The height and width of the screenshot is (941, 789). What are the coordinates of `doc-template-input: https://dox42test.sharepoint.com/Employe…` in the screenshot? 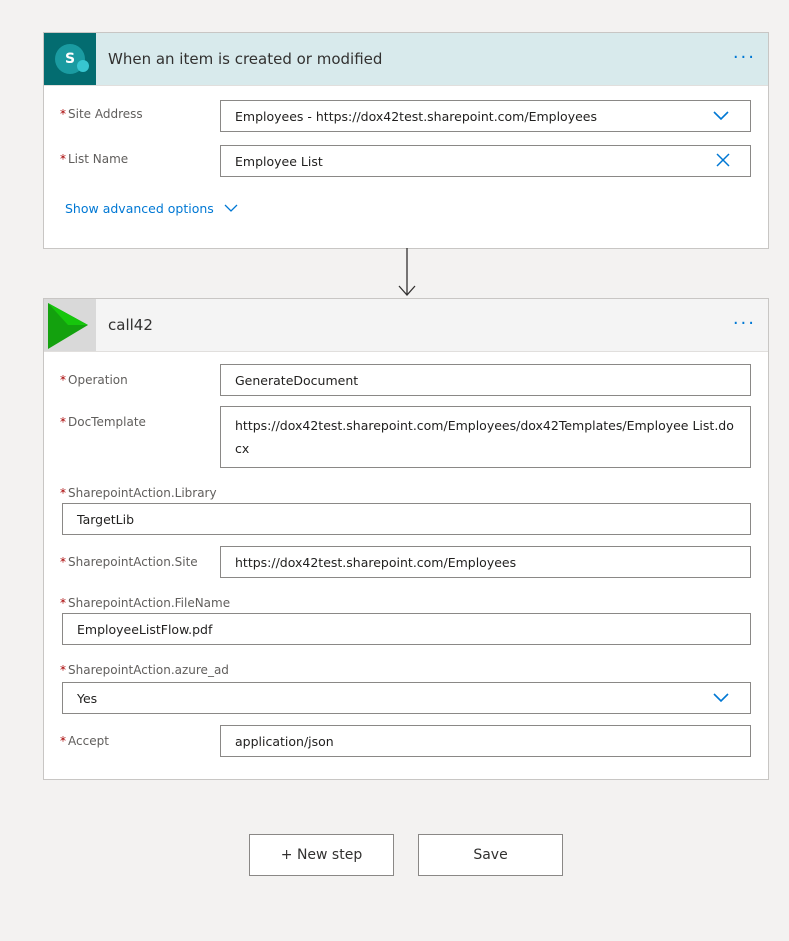 It's located at (485, 437).